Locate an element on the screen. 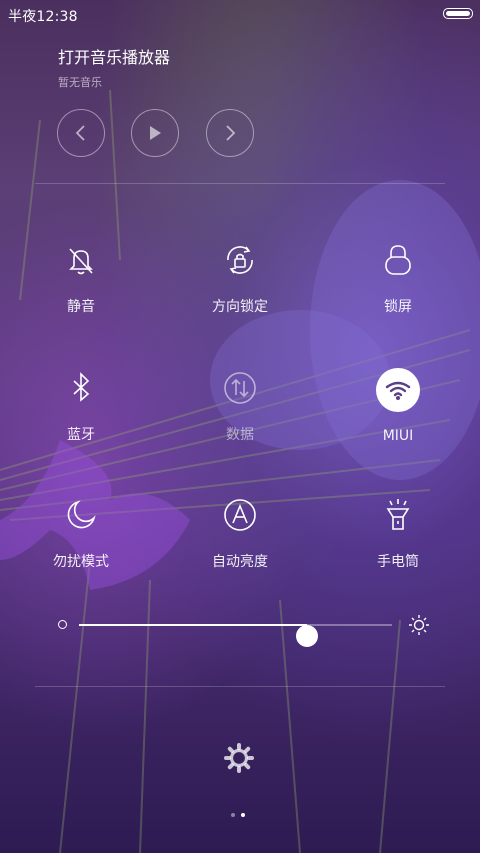 This screenshot has width=480, height=853. bell-off-icon is located at coordinates (81, 260).